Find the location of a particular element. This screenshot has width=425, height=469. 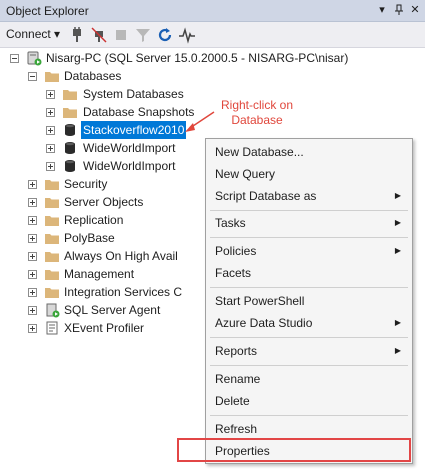

refresh-icon is located at coordinates (165, 35).